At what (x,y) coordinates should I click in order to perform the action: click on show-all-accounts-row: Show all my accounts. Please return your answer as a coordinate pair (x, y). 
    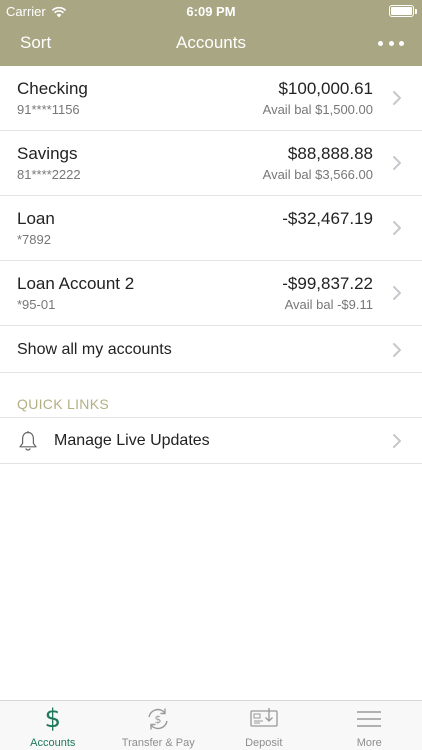
    Looking at the image, I should click on (211, 349).